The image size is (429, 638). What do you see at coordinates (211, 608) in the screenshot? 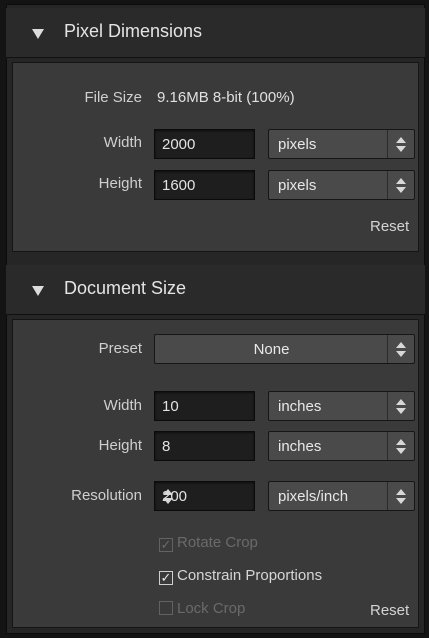
I see `lock-crop-label: Lock Crop` at bounding box center [211, 608].